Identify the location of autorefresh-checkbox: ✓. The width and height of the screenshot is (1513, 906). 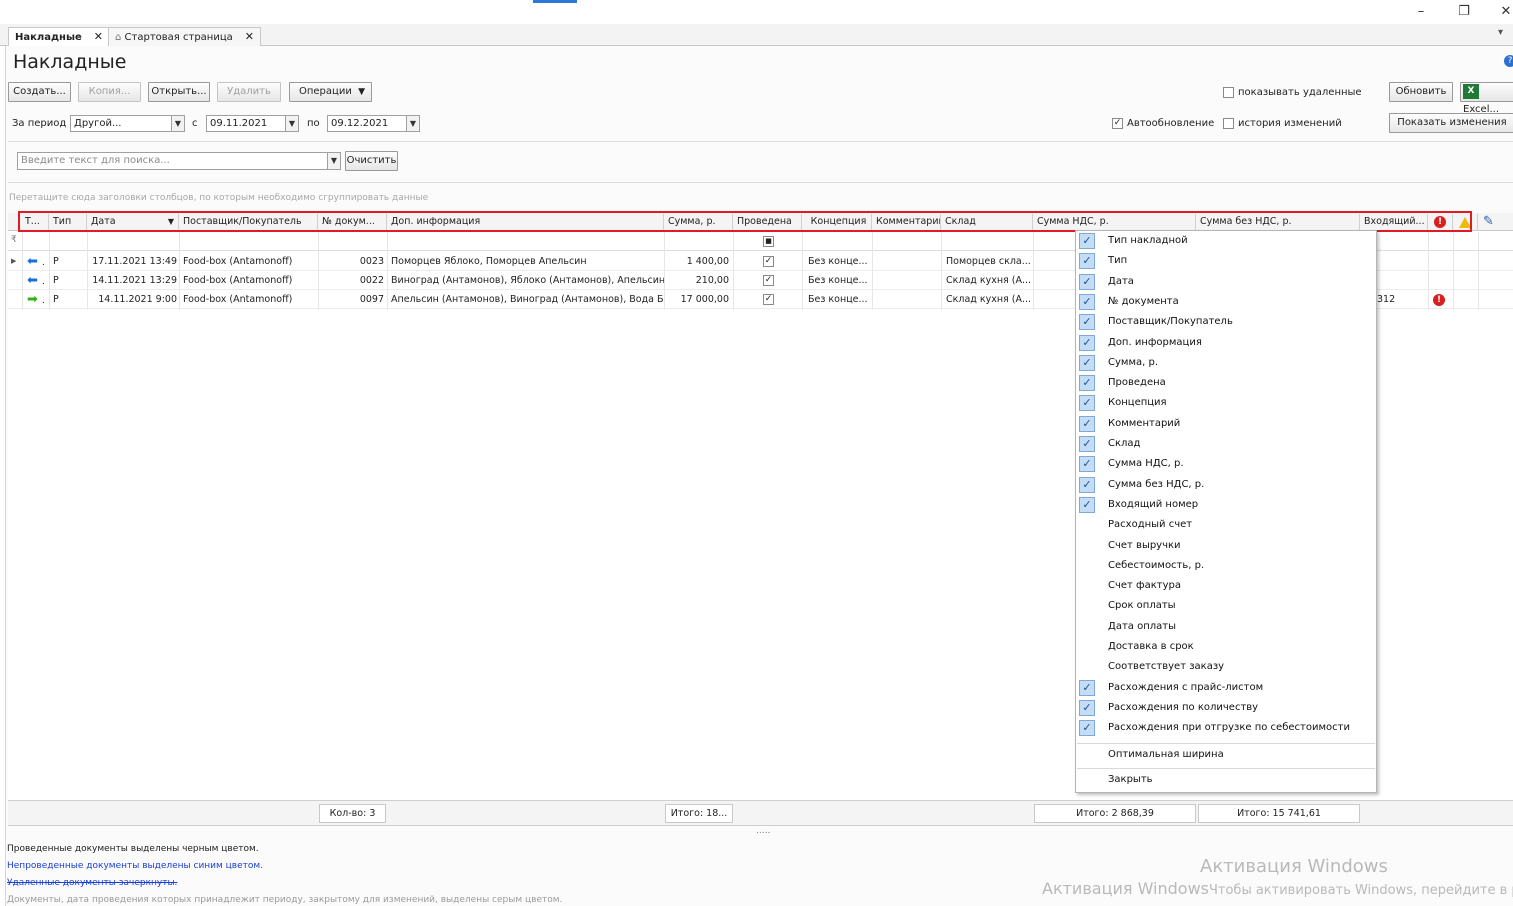
(1117, 123).